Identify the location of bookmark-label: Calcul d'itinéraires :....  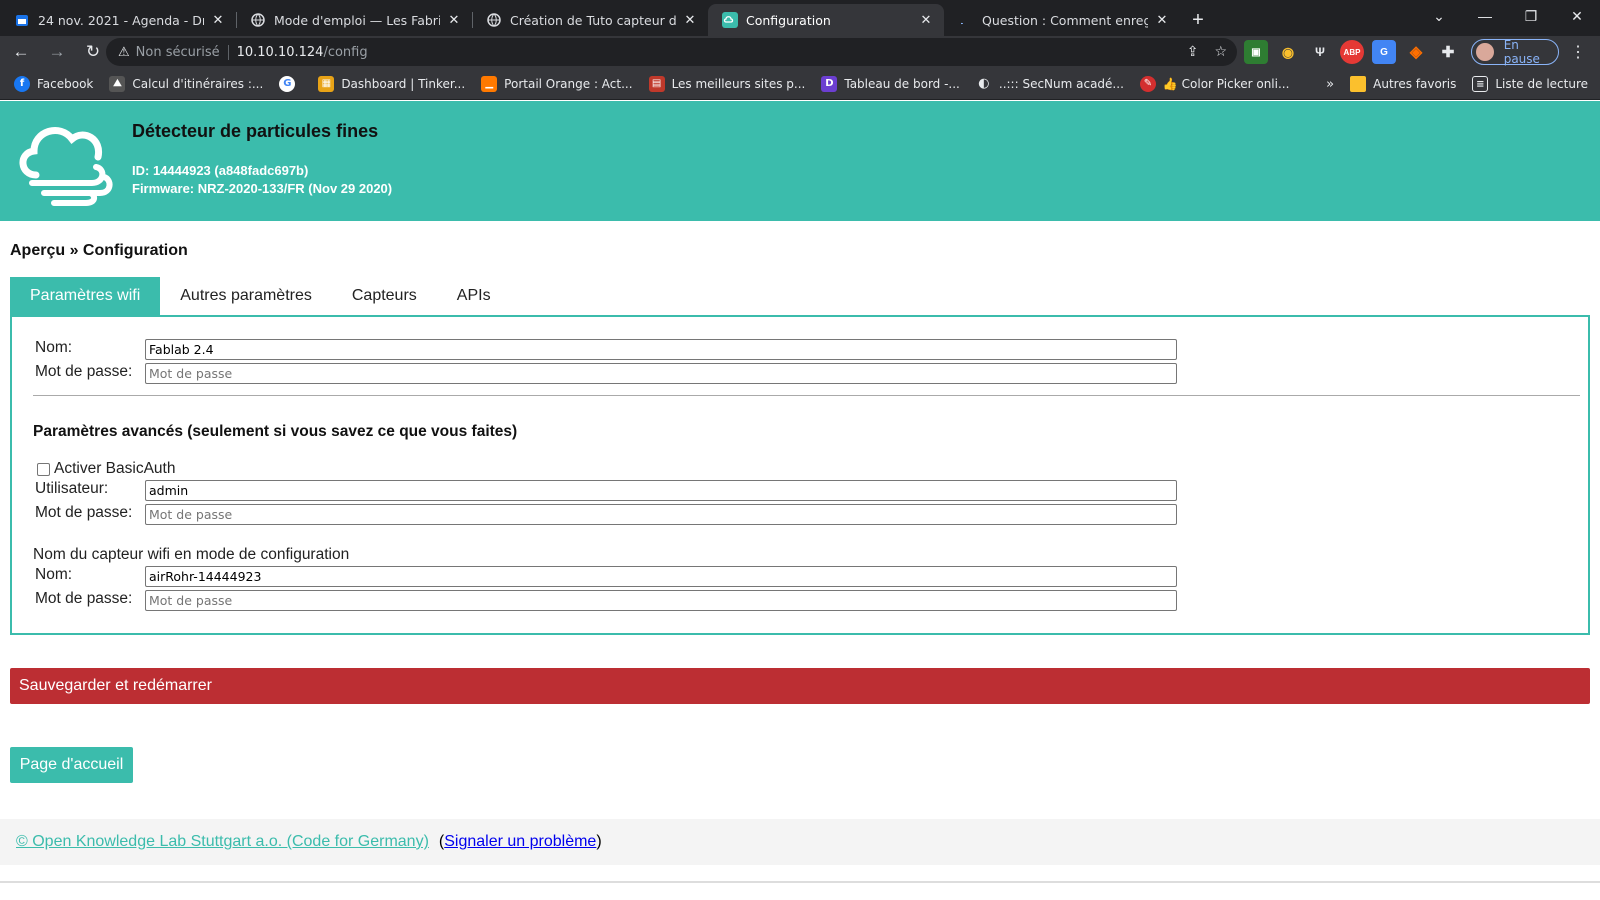
(198, 83).